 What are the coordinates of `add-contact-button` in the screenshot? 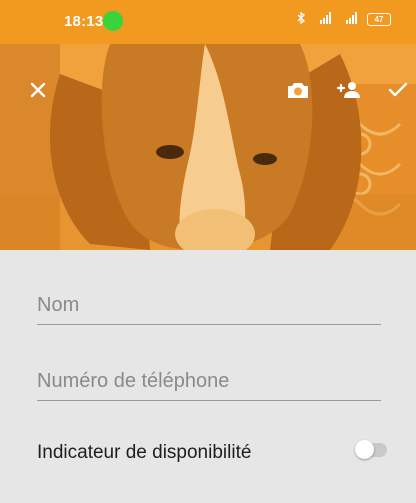 It's located at (349, 90).